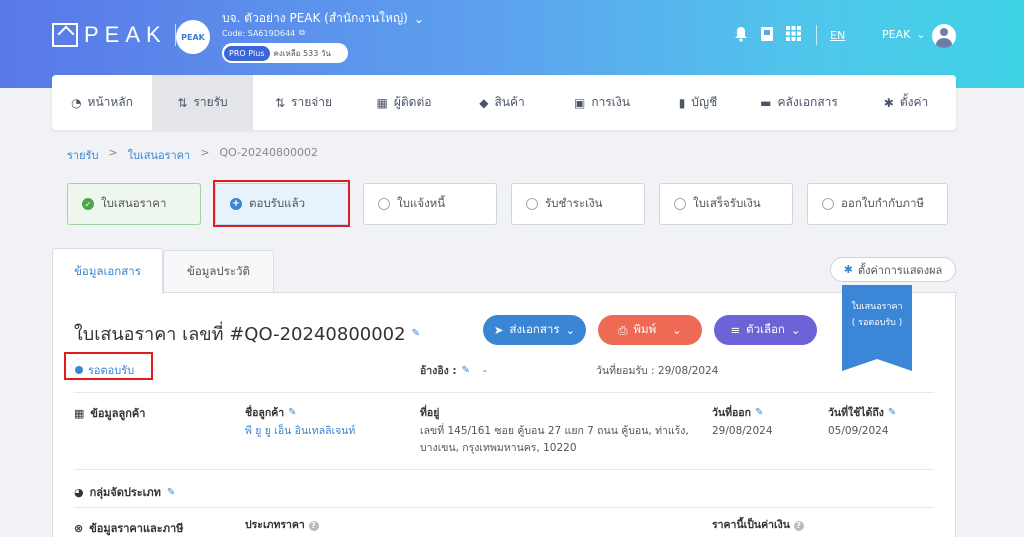 This screenshot has width=1024, height=537. What do you see at coordinates (580, 102) in the screenshot?
I see `money-icon: ▣` at bounding box center [580, 102].